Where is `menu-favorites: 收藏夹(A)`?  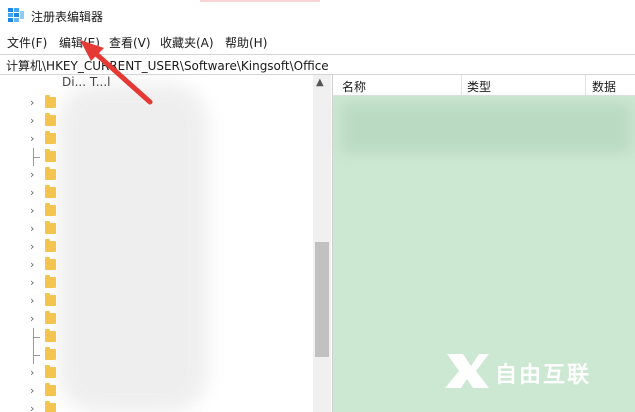 menu-favorites: 收藏夹(A) is located at coordinates (187, 42).